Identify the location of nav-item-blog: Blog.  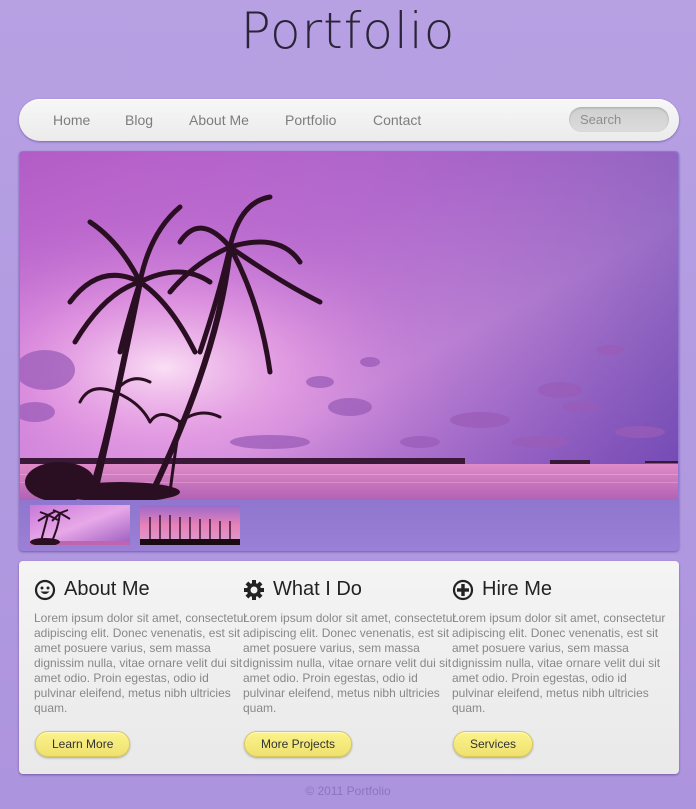
(139, 120).